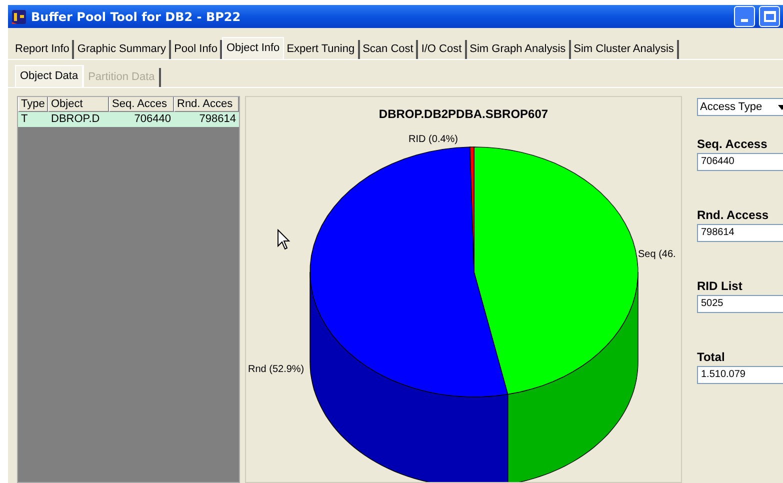 This screenshot has height=483, width=783. What do you see at coordinates (128, 119) in the screenshot?
I see `table-row: T DBROP.D 706440 798614` at bounding box center [128, 119].